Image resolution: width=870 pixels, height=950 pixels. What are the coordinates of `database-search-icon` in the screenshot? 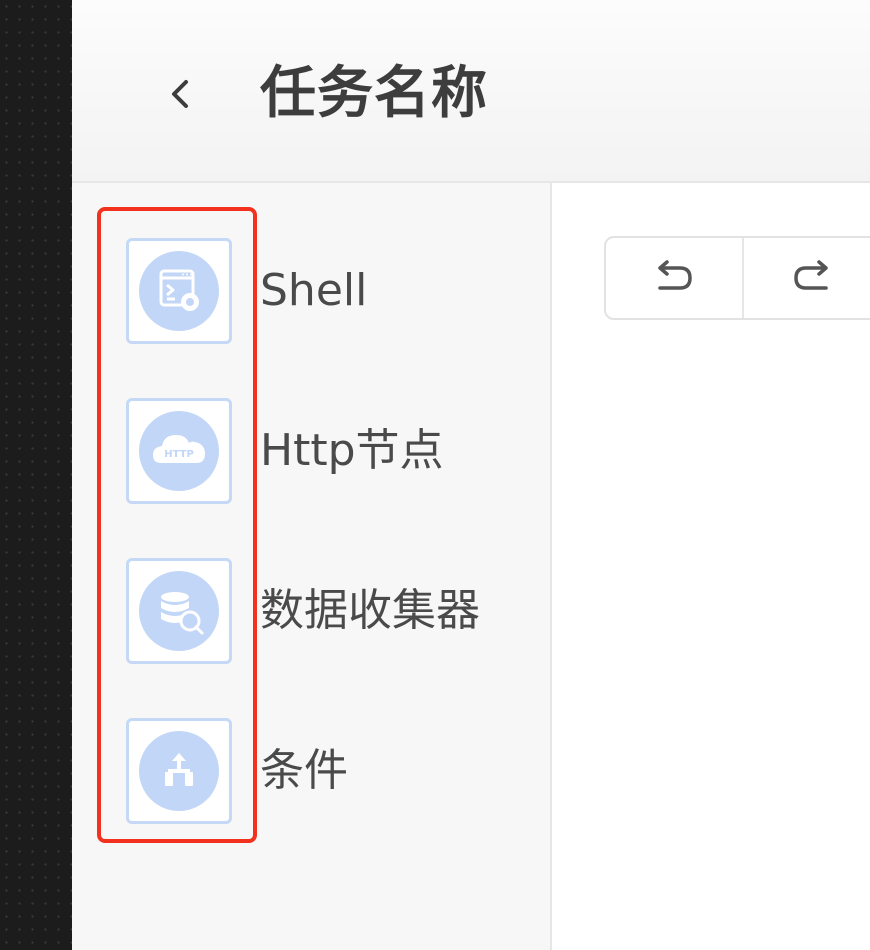 It's located at (179, 611).